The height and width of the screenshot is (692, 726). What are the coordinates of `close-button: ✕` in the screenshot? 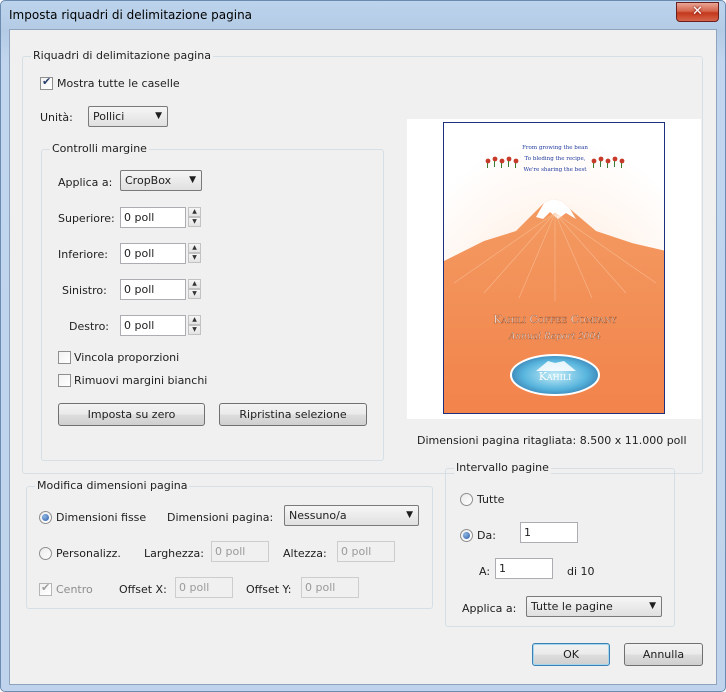 It's located at (697, 12).